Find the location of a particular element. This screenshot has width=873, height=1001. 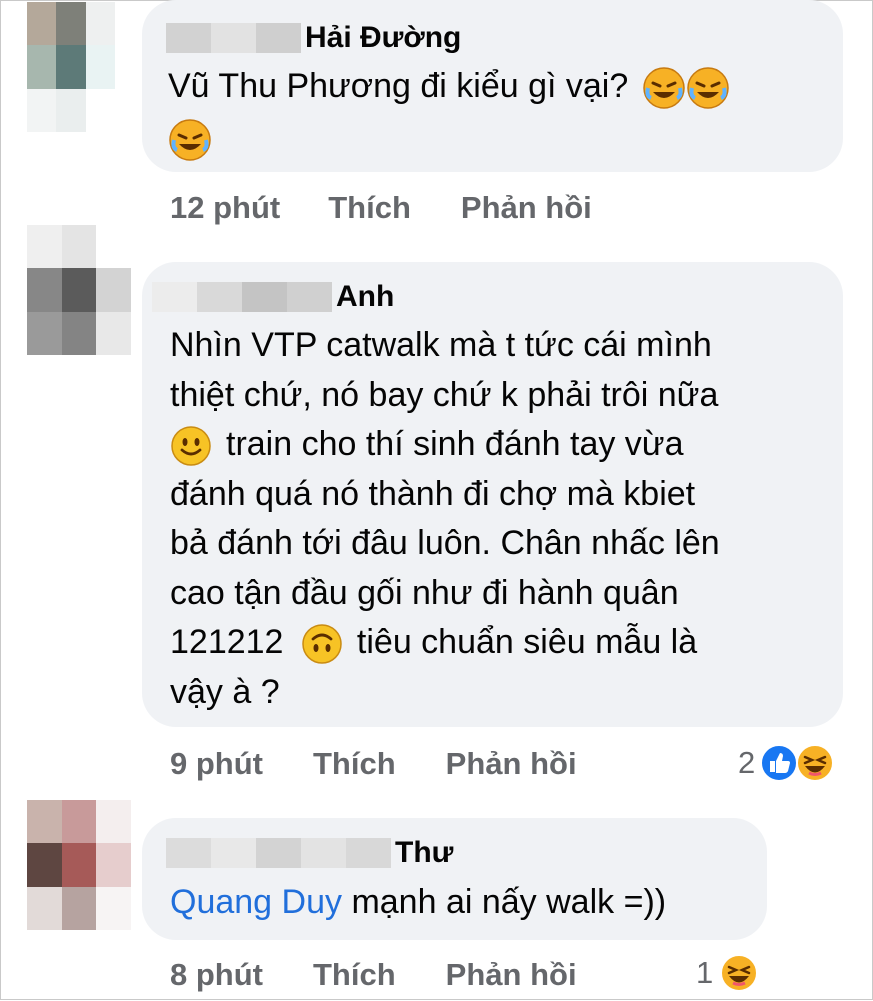

comment-text-segment: train cho thí sinh đánh tay vừa is located at coordinates (455, 444).